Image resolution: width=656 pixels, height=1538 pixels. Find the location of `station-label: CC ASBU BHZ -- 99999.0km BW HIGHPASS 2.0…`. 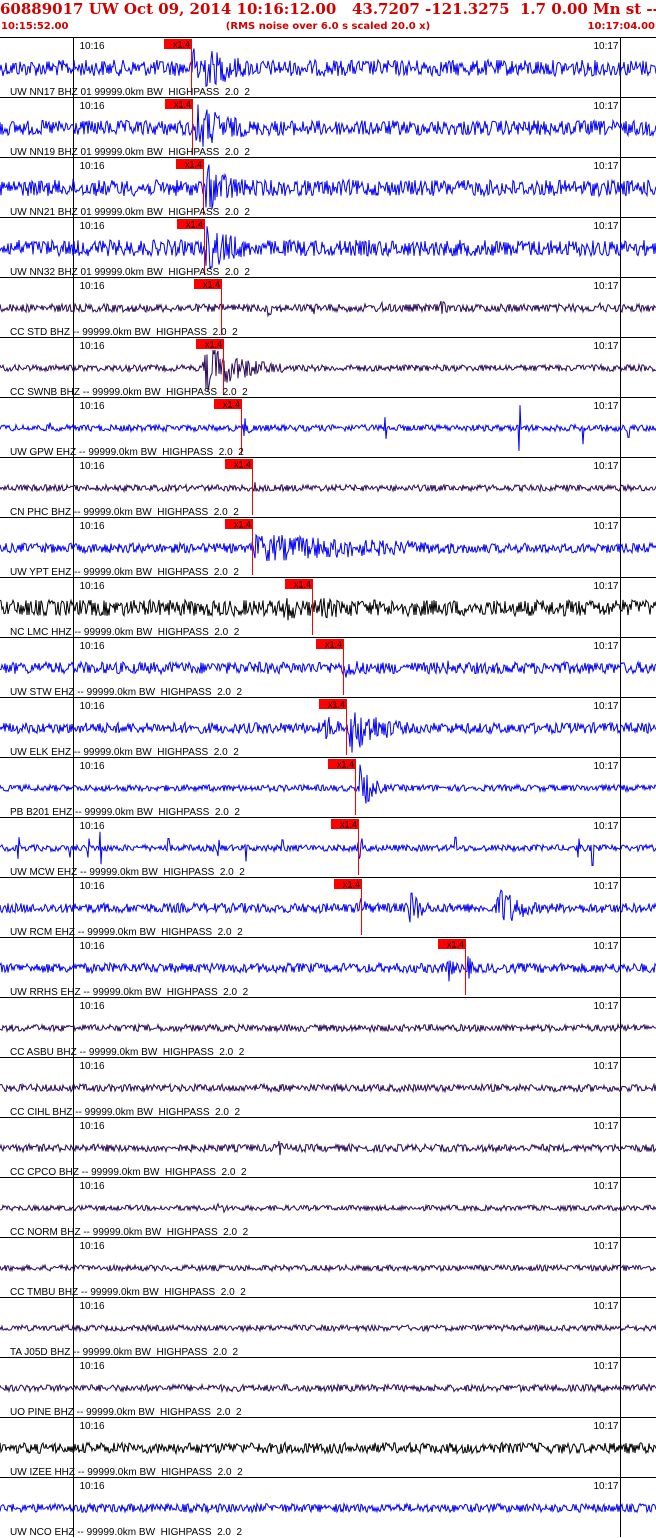

station-label: CC ASBU BHZ -- 99999.0km BW HIGHPASS 2.0… is located at coordinates (127, 1052).